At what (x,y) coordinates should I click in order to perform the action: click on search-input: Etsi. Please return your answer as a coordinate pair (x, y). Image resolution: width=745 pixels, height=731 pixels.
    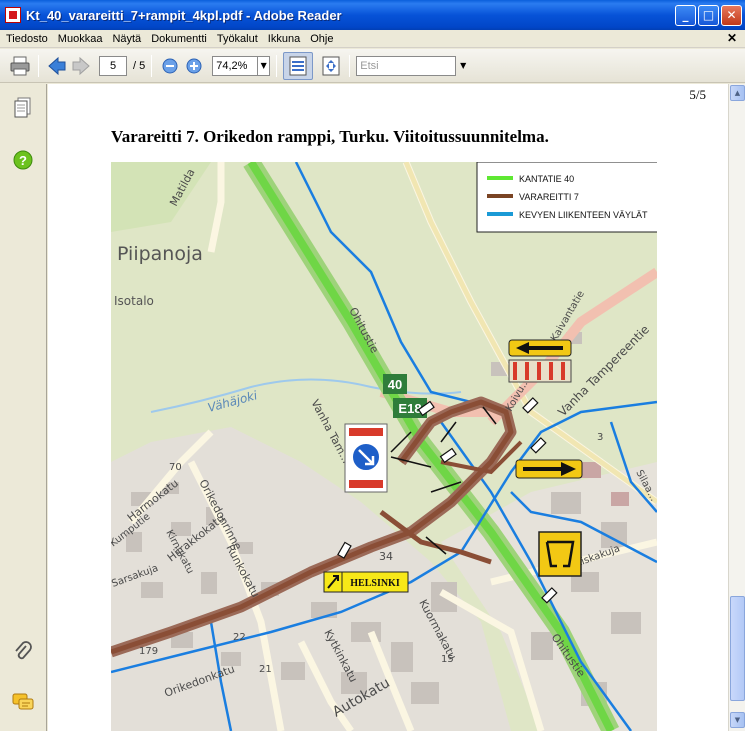
    Looking at the image, I should click on (406, 65).